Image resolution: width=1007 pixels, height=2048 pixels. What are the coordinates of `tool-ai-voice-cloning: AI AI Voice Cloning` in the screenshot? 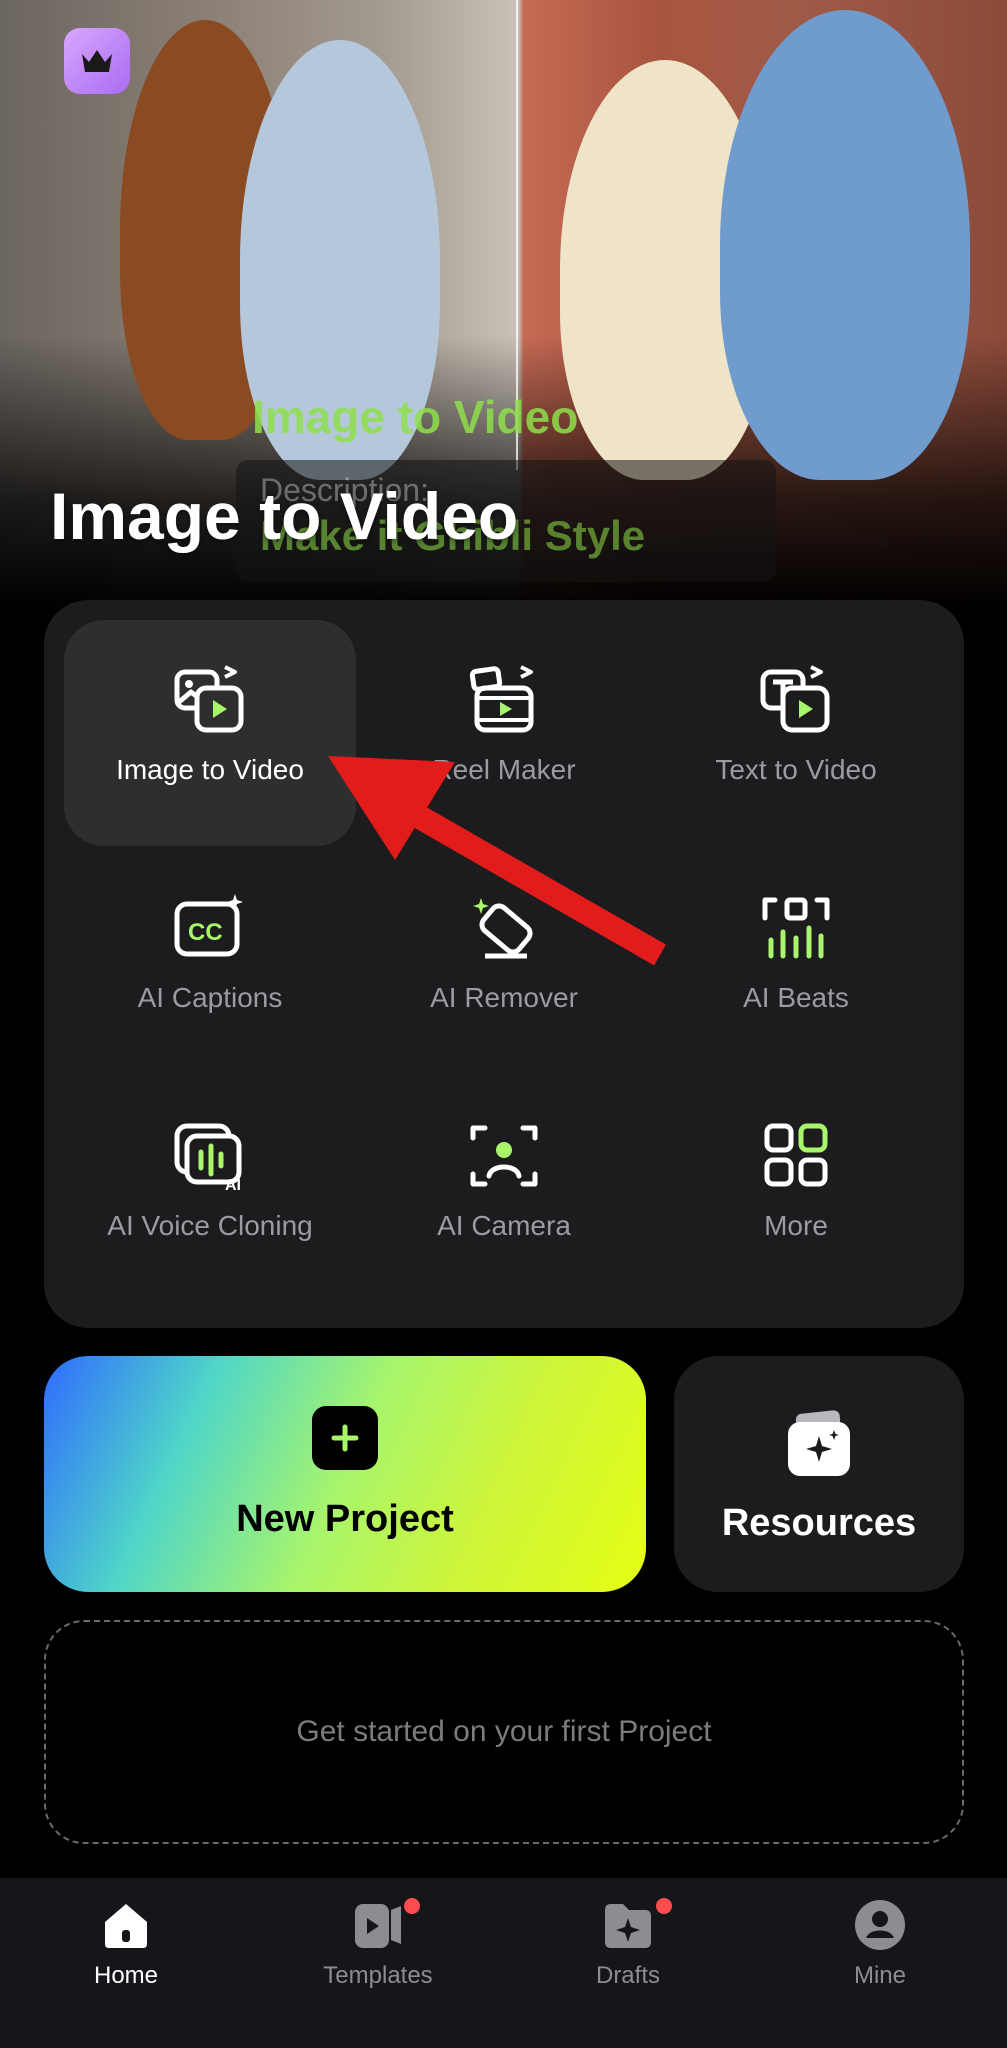 It's located at (210, 1189).